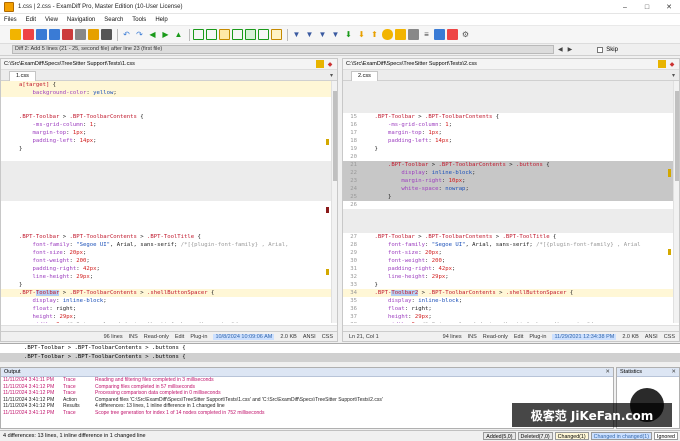 This screenshot has height=441, width=680. I want to click on left-vertical-scrollbar, so click(334, 202).